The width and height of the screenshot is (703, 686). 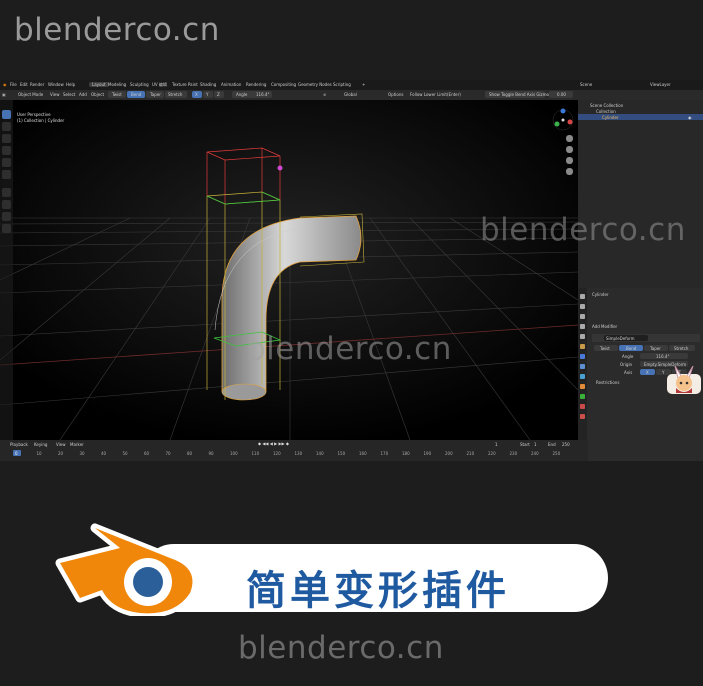 I want to click on angle-value: 116.4°, so click(x=263, y=94).